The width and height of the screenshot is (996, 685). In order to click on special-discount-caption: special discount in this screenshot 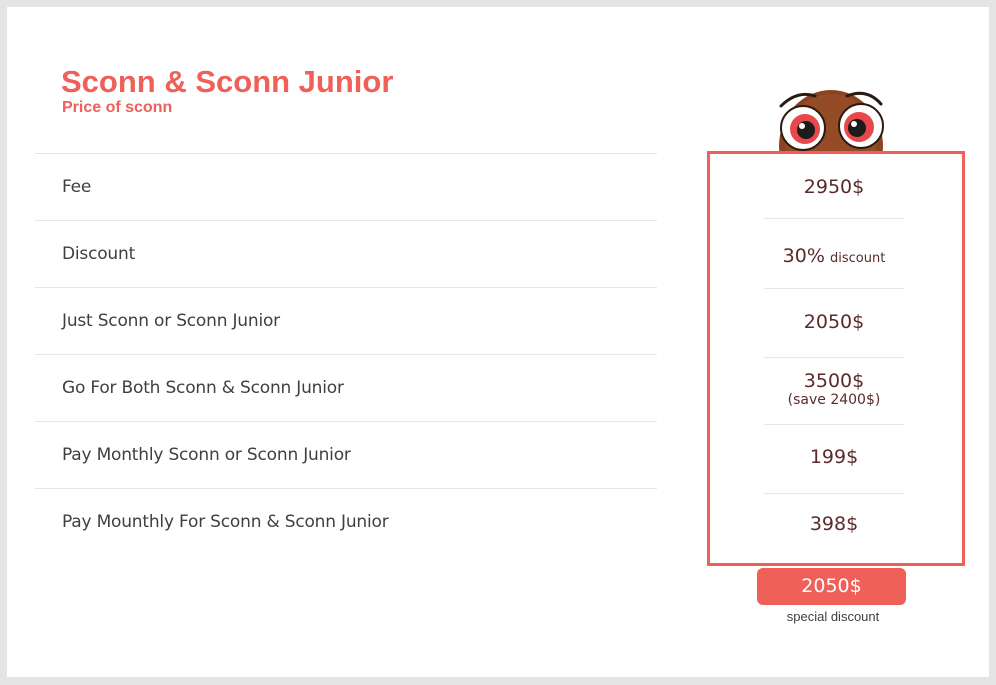, I will do `click(833, 616)`.